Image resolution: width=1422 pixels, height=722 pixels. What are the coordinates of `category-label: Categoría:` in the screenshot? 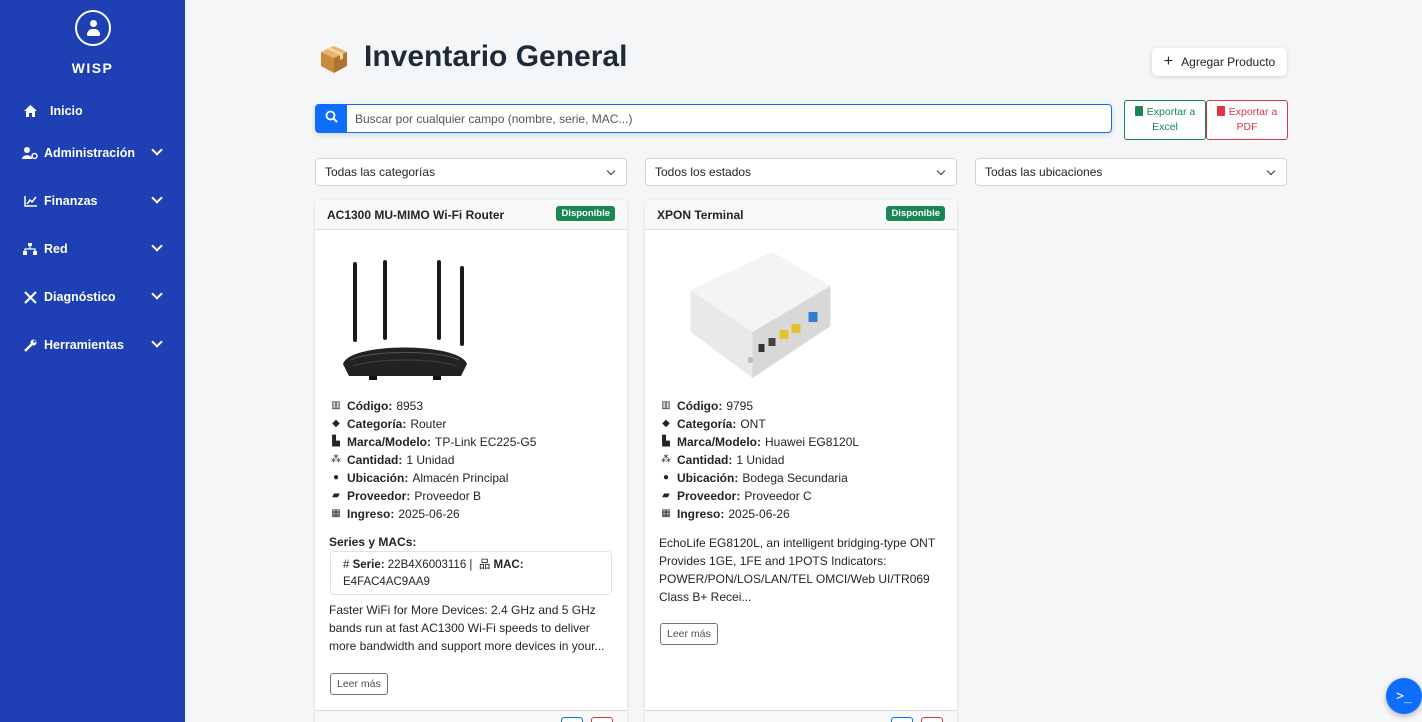 It's located at (377, 424).